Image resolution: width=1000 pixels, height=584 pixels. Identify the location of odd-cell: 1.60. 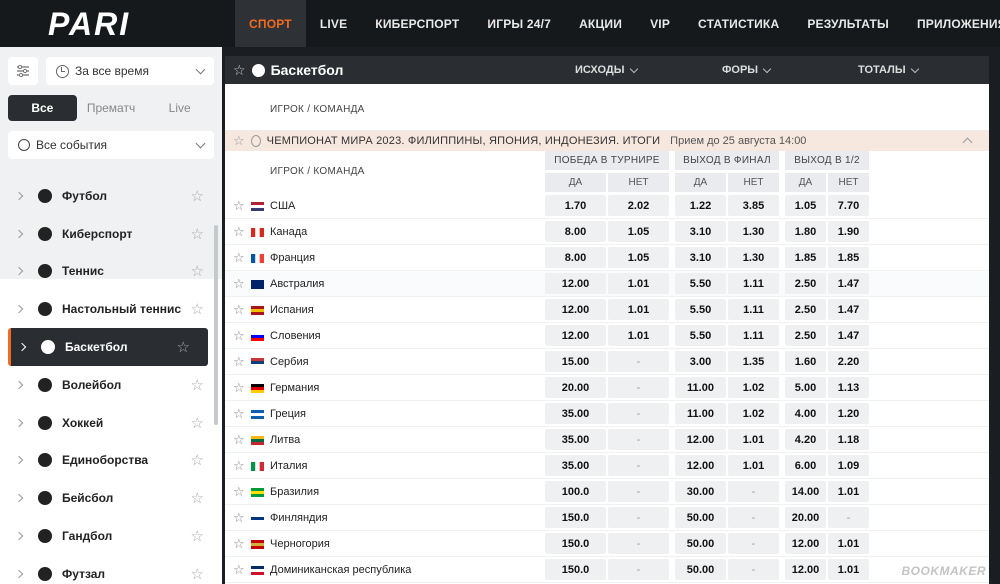
(805, 361).